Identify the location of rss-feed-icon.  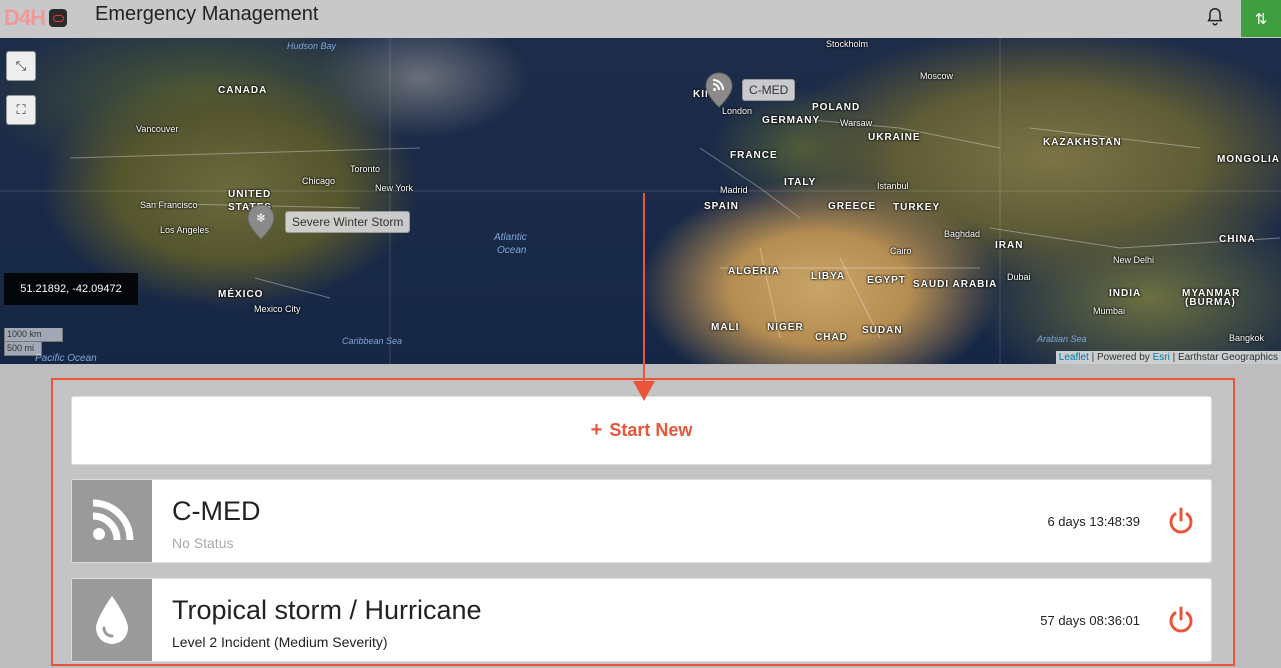
(113, 520).